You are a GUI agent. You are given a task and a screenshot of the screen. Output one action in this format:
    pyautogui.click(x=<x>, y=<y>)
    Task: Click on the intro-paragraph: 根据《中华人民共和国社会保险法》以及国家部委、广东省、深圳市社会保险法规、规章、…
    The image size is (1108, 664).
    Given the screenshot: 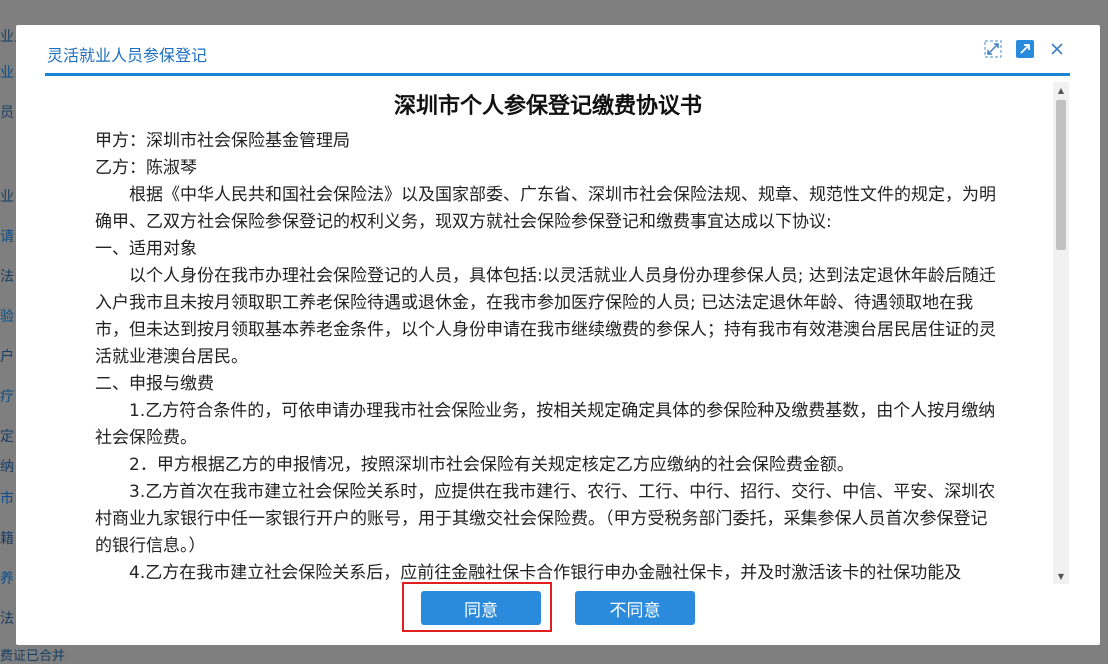 What is the action you would take?
    pyautogui.click(x=545, y=208)
    